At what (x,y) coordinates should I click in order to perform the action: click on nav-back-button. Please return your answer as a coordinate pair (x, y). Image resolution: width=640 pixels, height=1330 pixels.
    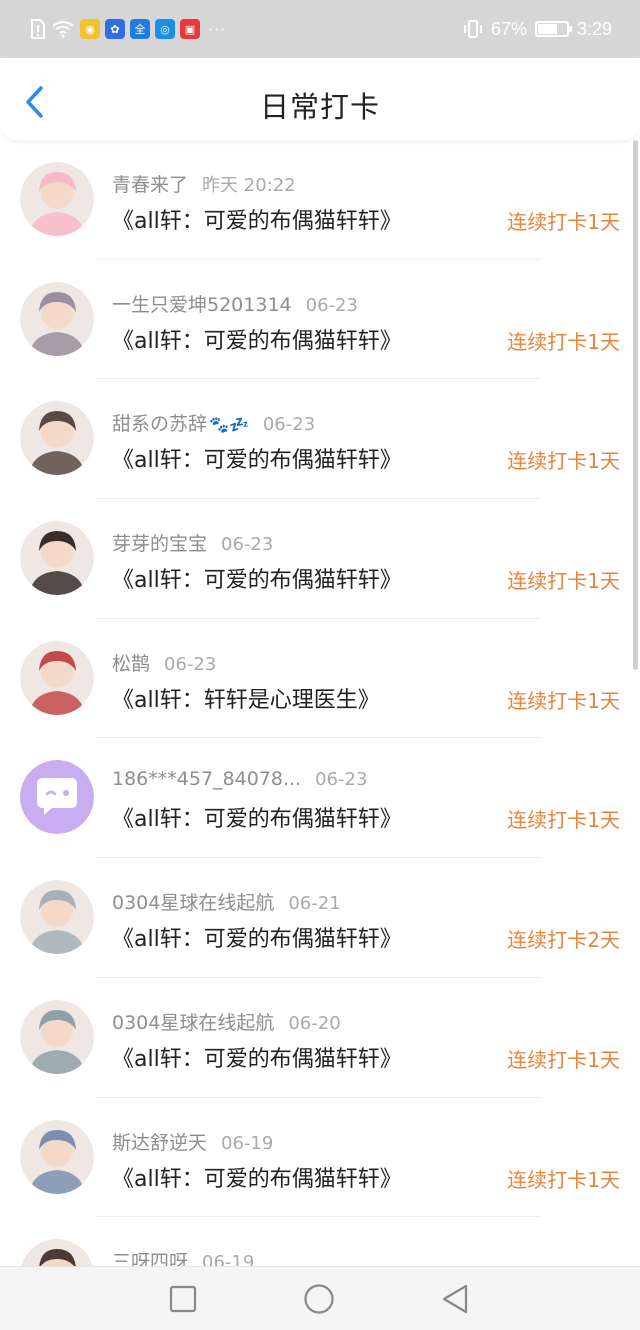
    Looking at the image, I should click on (455, 1299).